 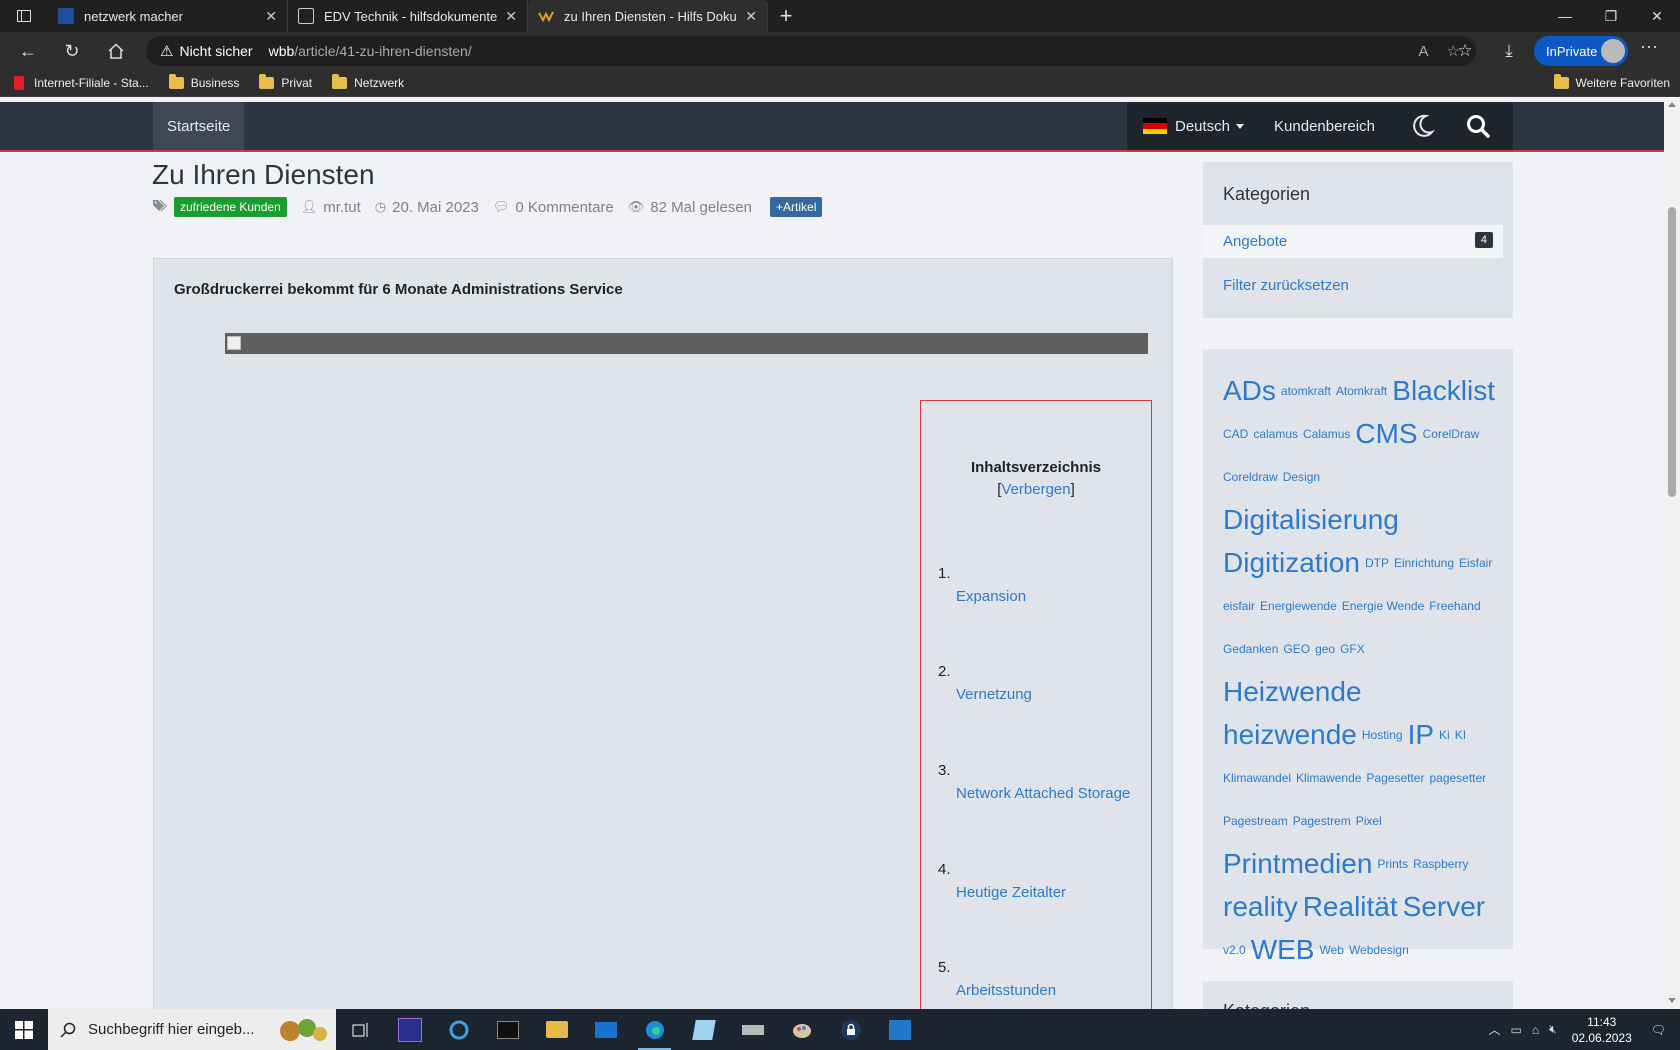 What do you see at coordinates (1395, 778) in the screenshot?
I see `tag-link: Pagesetter` at bounding box center [1395, 778].